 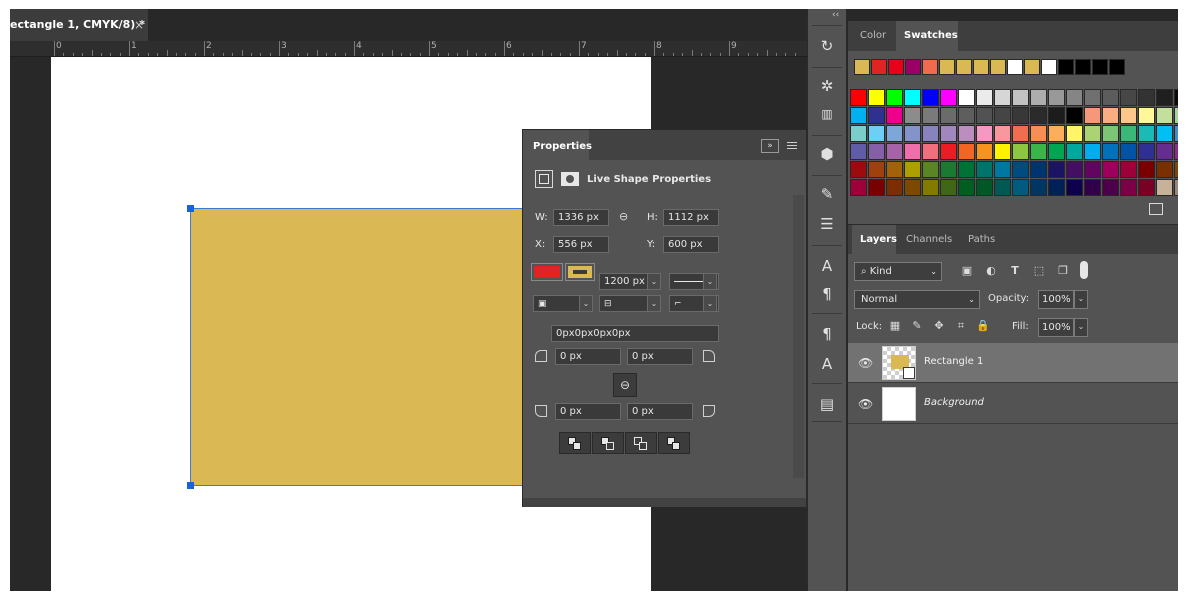 I want to click on filter-adjustment-icon: ◐, so click(x=991, y=271).